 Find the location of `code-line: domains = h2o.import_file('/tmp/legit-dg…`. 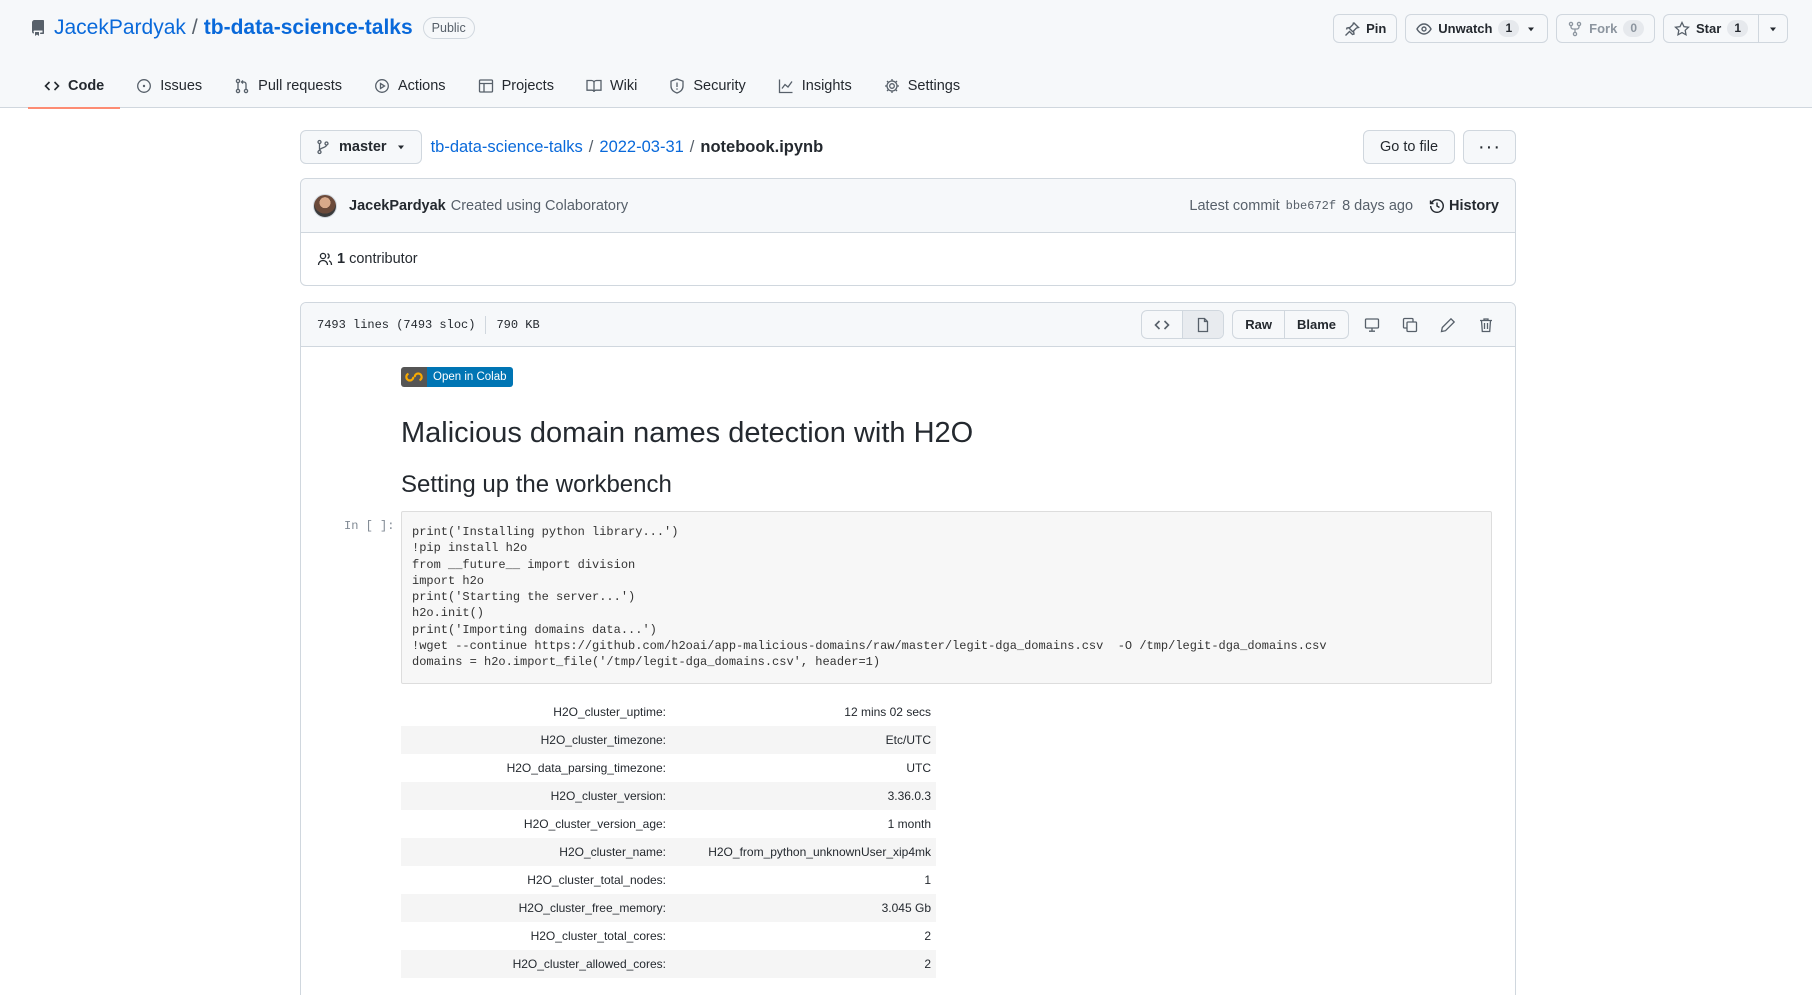

code-line: domains = h2o.import_file('/tmp/legit-dg… is located at coordinates (646, 662).